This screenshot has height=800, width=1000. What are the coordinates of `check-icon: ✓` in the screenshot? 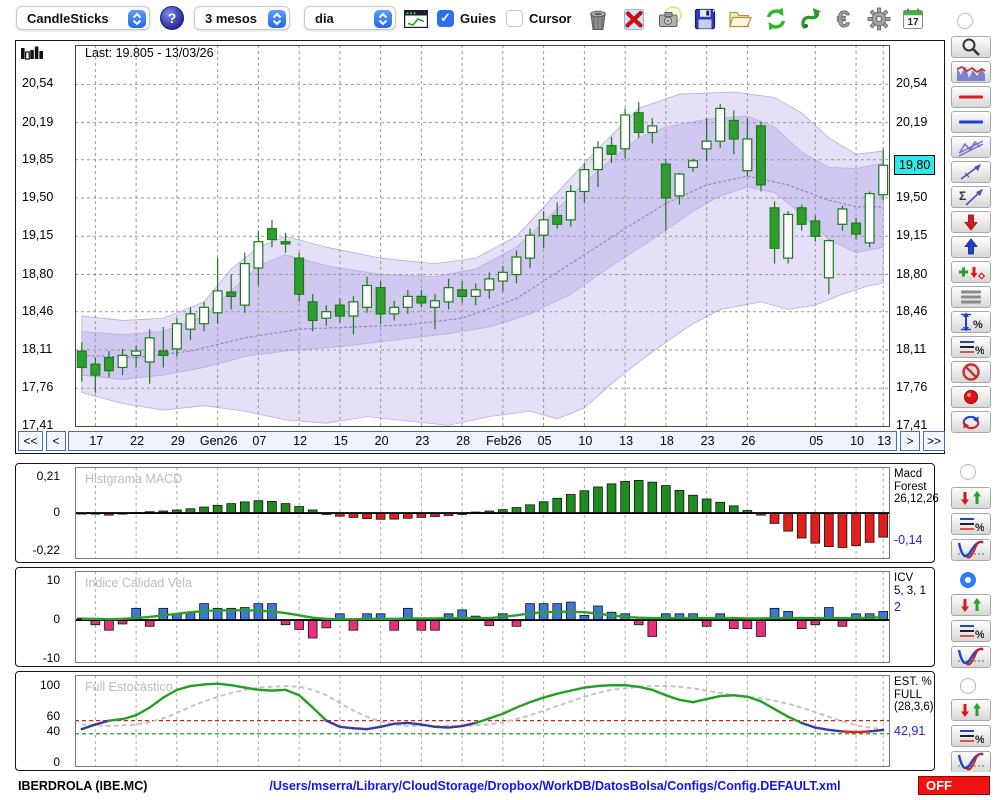 It's located at (445, 17).